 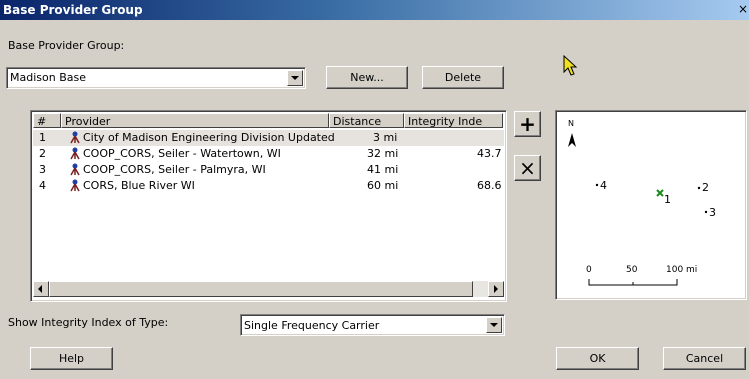 I want to click on map-point-label: 2, so click(x=705, y=187).